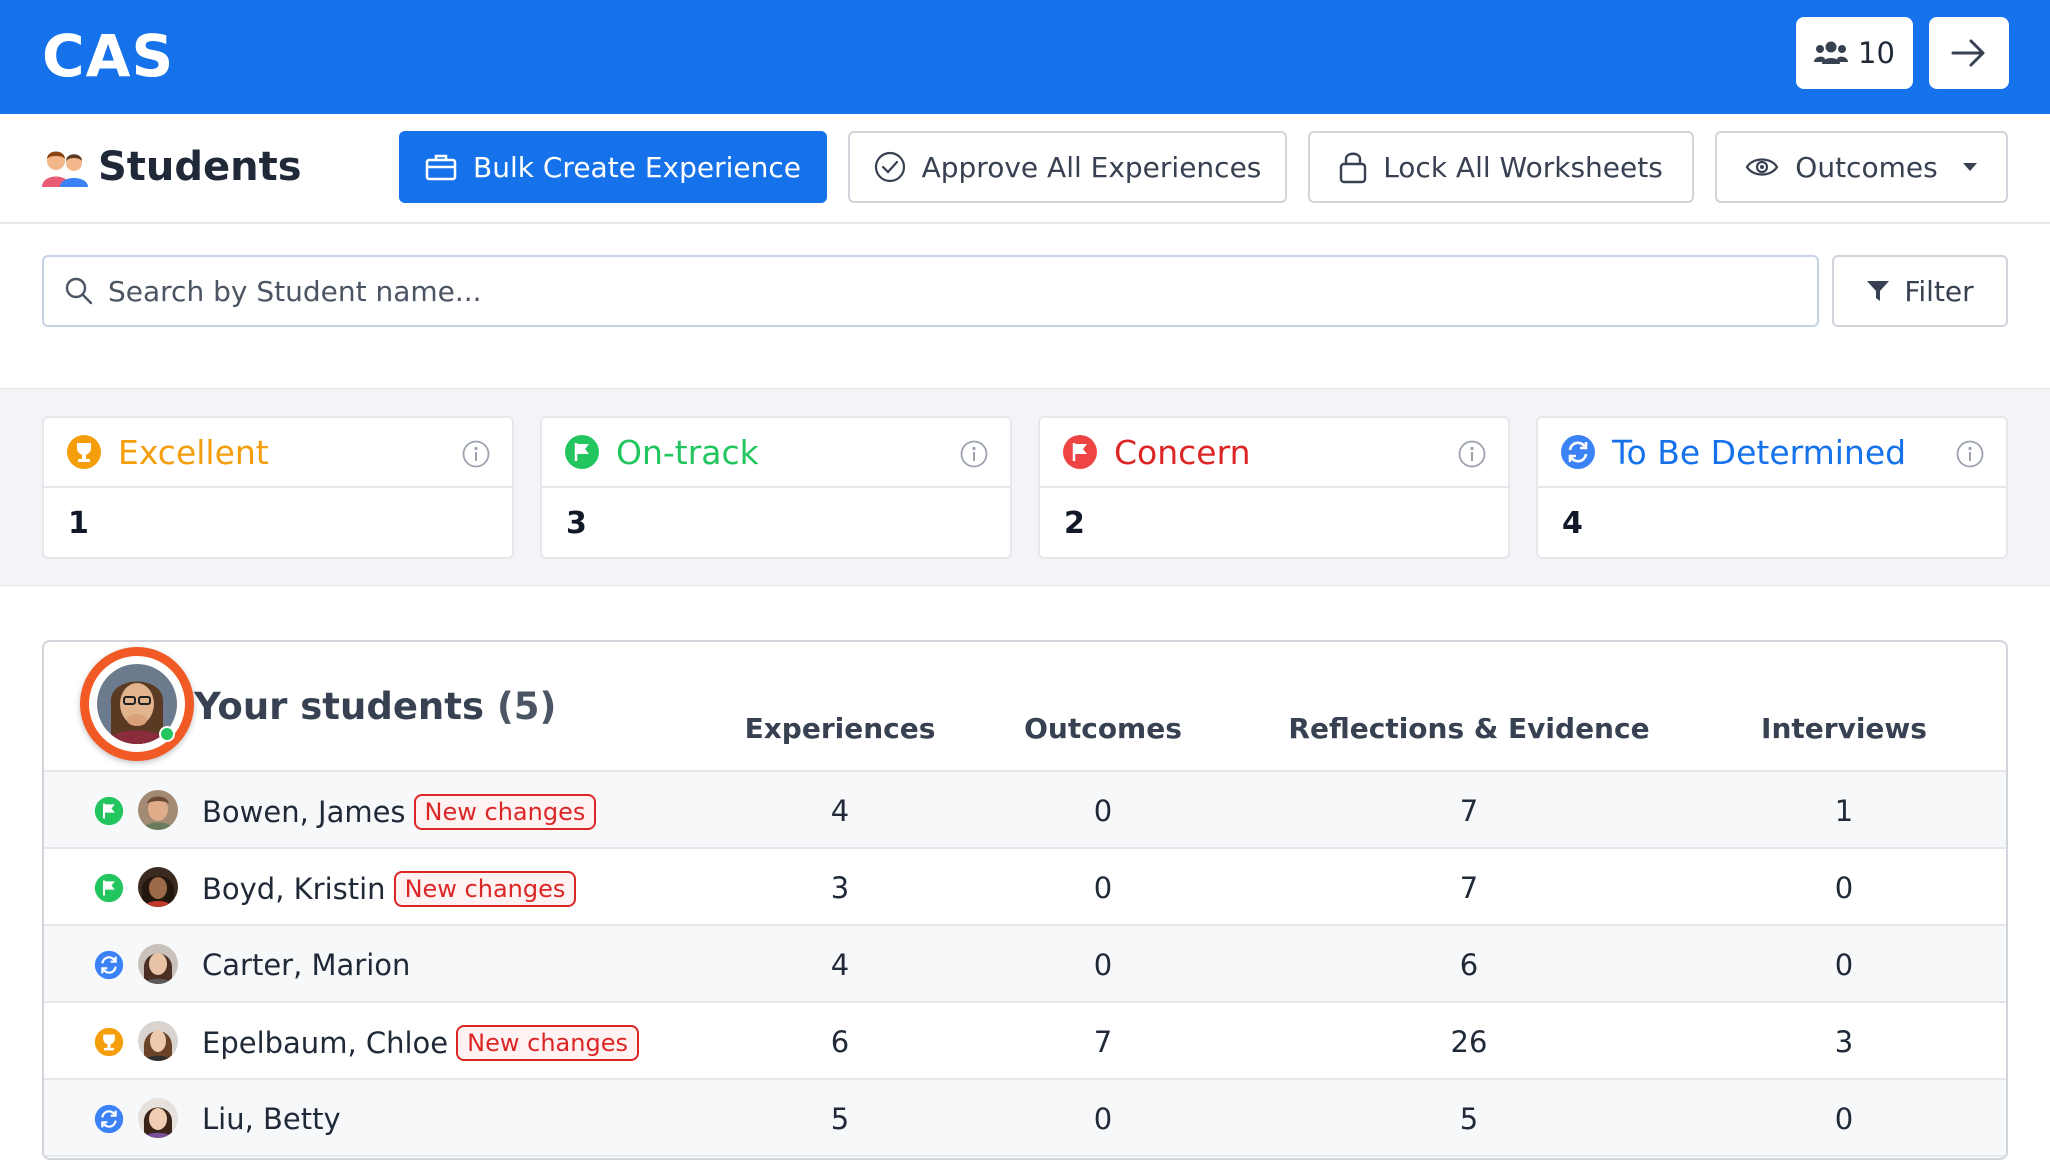 This screenshot has width=2050, height=1170. I want to click on experiences-cell: 5, so click(840, 1119).